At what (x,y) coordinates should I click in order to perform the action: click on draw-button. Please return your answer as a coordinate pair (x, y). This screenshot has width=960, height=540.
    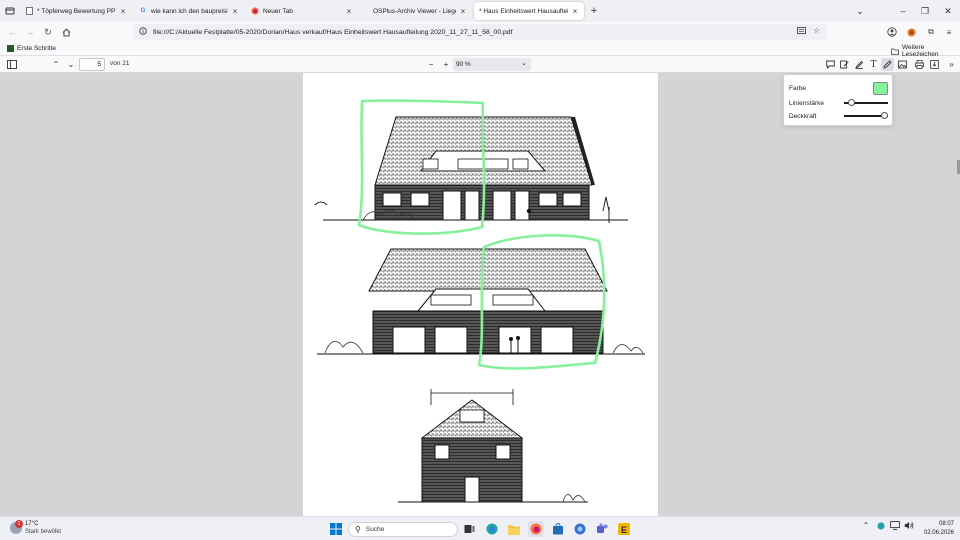
    Looking at the image, I should click on (887, 64).